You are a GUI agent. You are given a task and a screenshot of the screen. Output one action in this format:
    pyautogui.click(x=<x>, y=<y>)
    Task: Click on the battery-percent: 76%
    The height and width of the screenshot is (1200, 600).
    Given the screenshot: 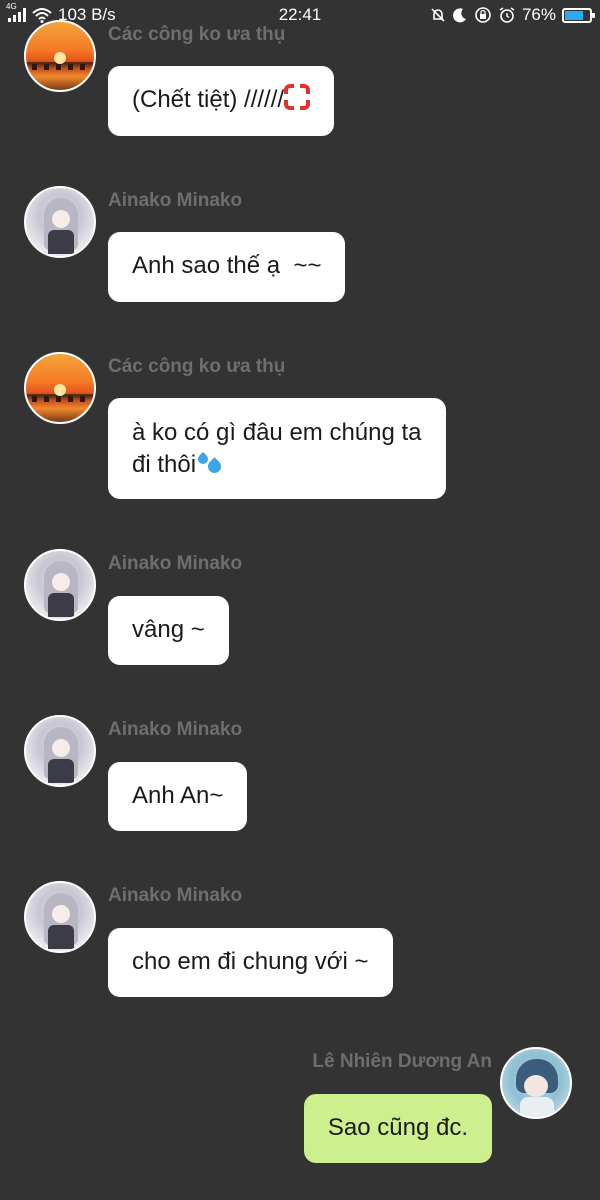 What is the action you would take?
    pyautogui.click(x=538, y=14)
    